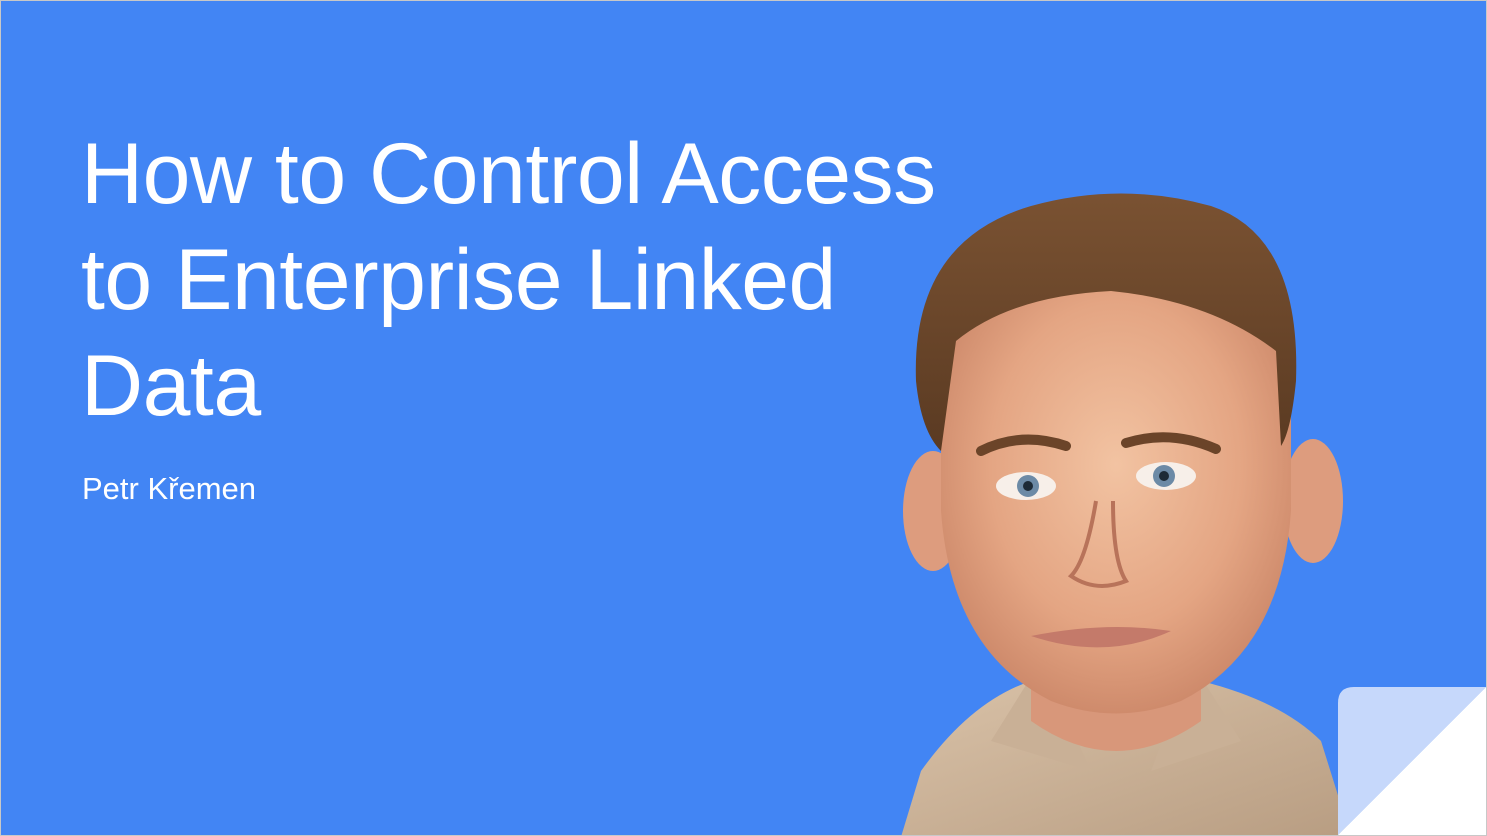 The width and height of the screenshot is (1487, 836). I want to click on page-curl-corner, so click(1412, 761).